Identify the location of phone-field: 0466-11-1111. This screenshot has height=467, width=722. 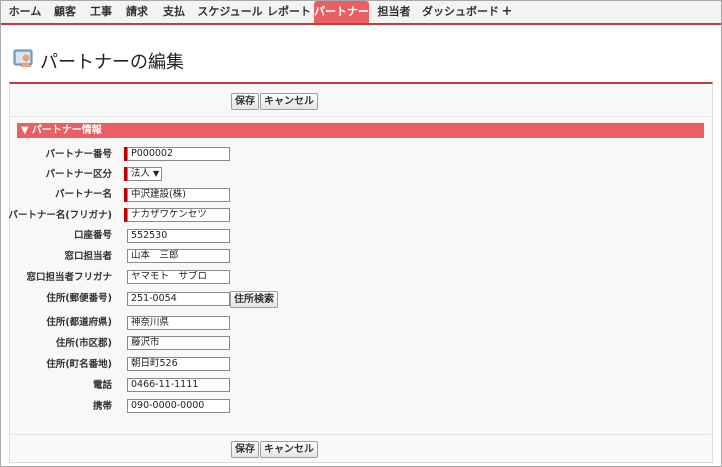
(178, 385).